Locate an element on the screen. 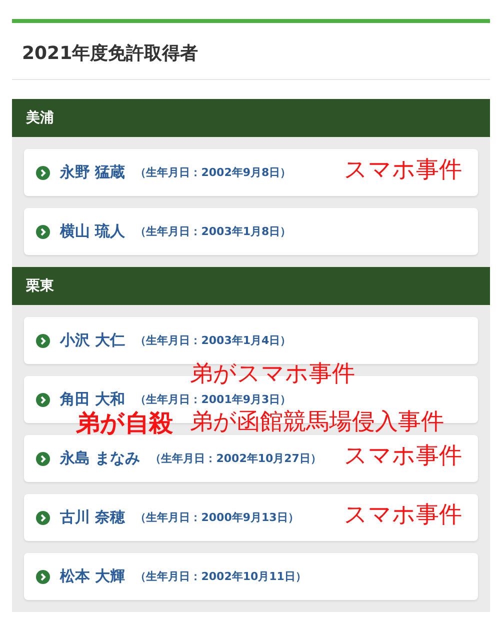  page-title: 2021年度免許取得者 is located at coordinates (110, 54).